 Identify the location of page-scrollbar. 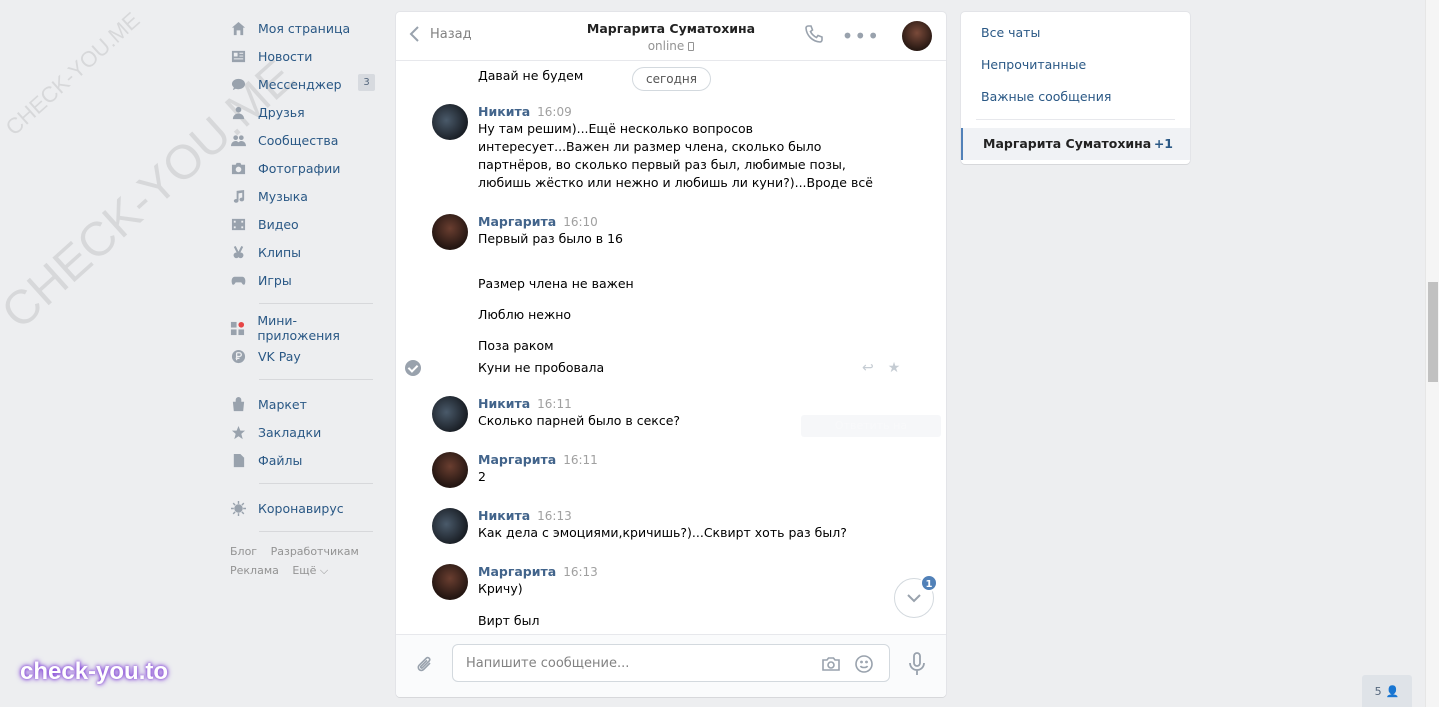
(1432, 353).